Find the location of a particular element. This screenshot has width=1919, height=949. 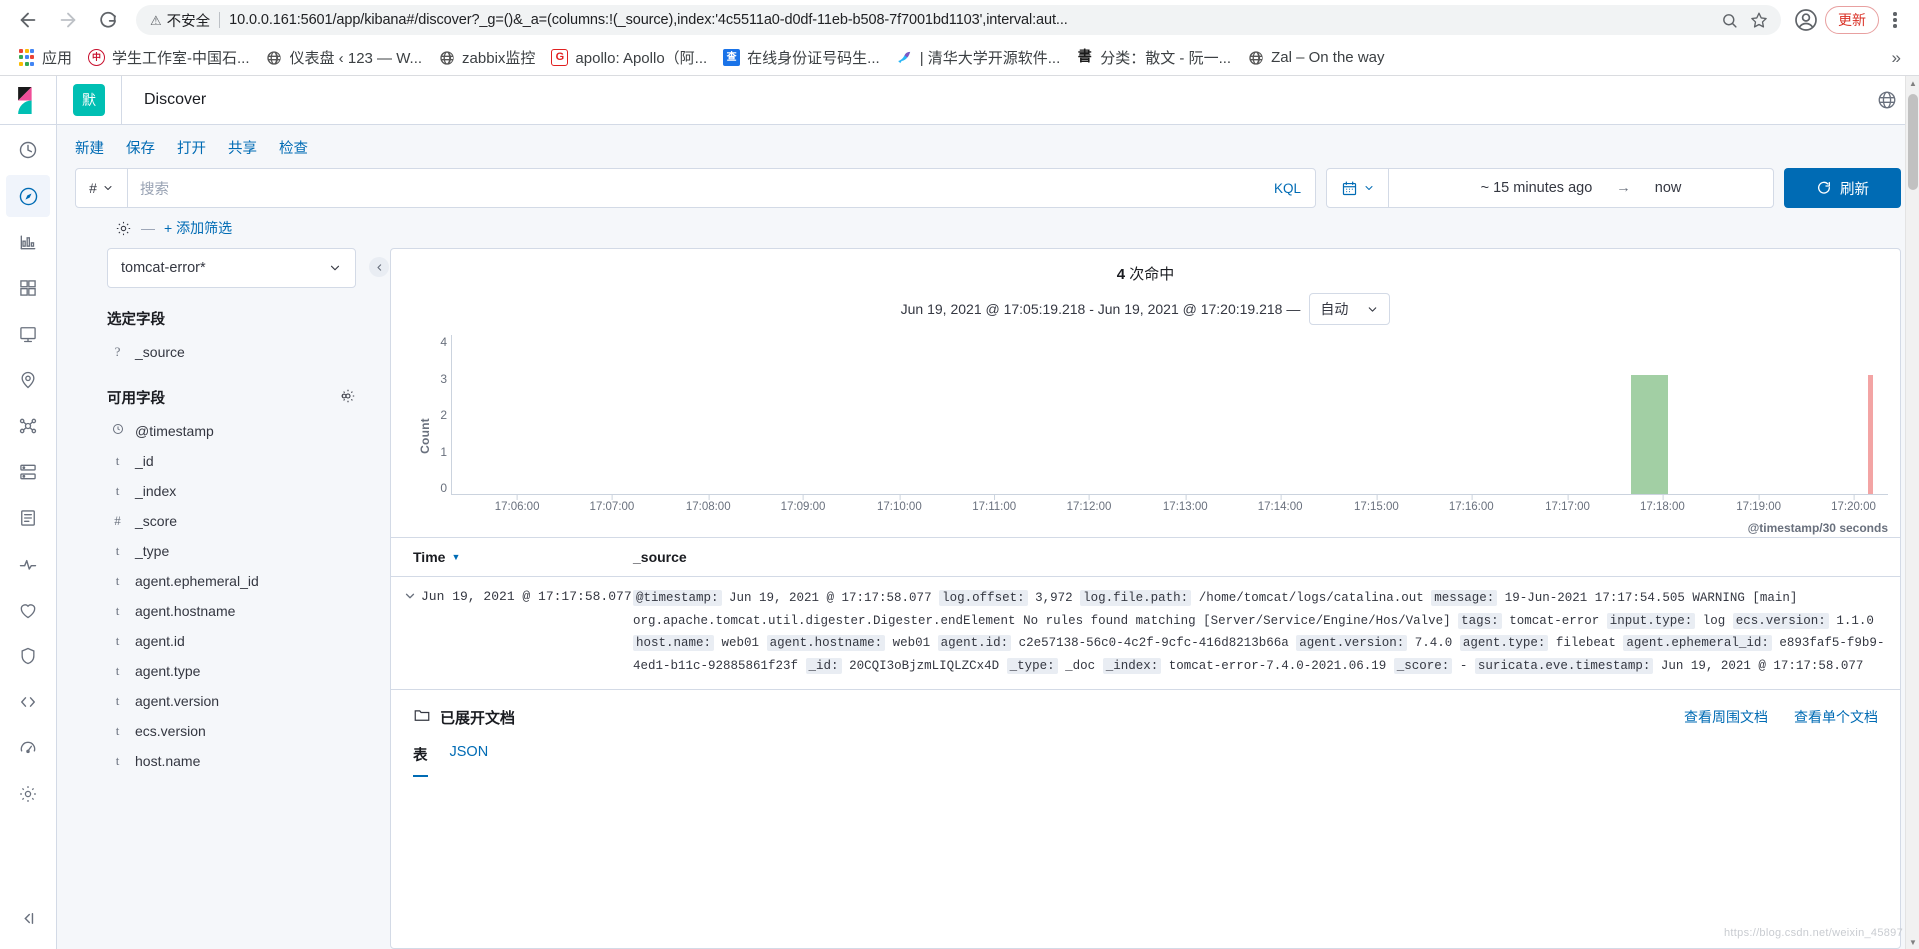

query-language-button: KQL is located at coordinates (1287, 188).